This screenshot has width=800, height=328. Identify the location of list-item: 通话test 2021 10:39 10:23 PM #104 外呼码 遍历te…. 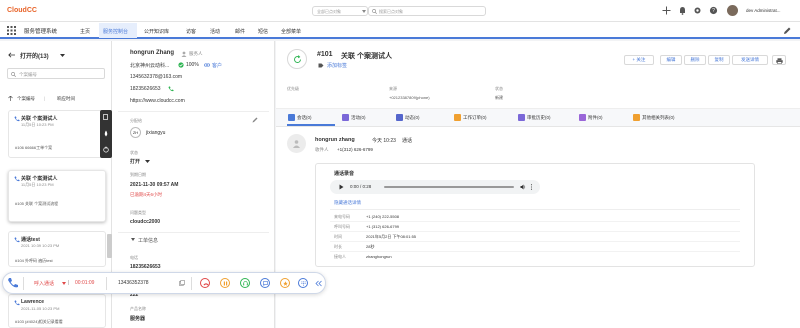
(57, 249).